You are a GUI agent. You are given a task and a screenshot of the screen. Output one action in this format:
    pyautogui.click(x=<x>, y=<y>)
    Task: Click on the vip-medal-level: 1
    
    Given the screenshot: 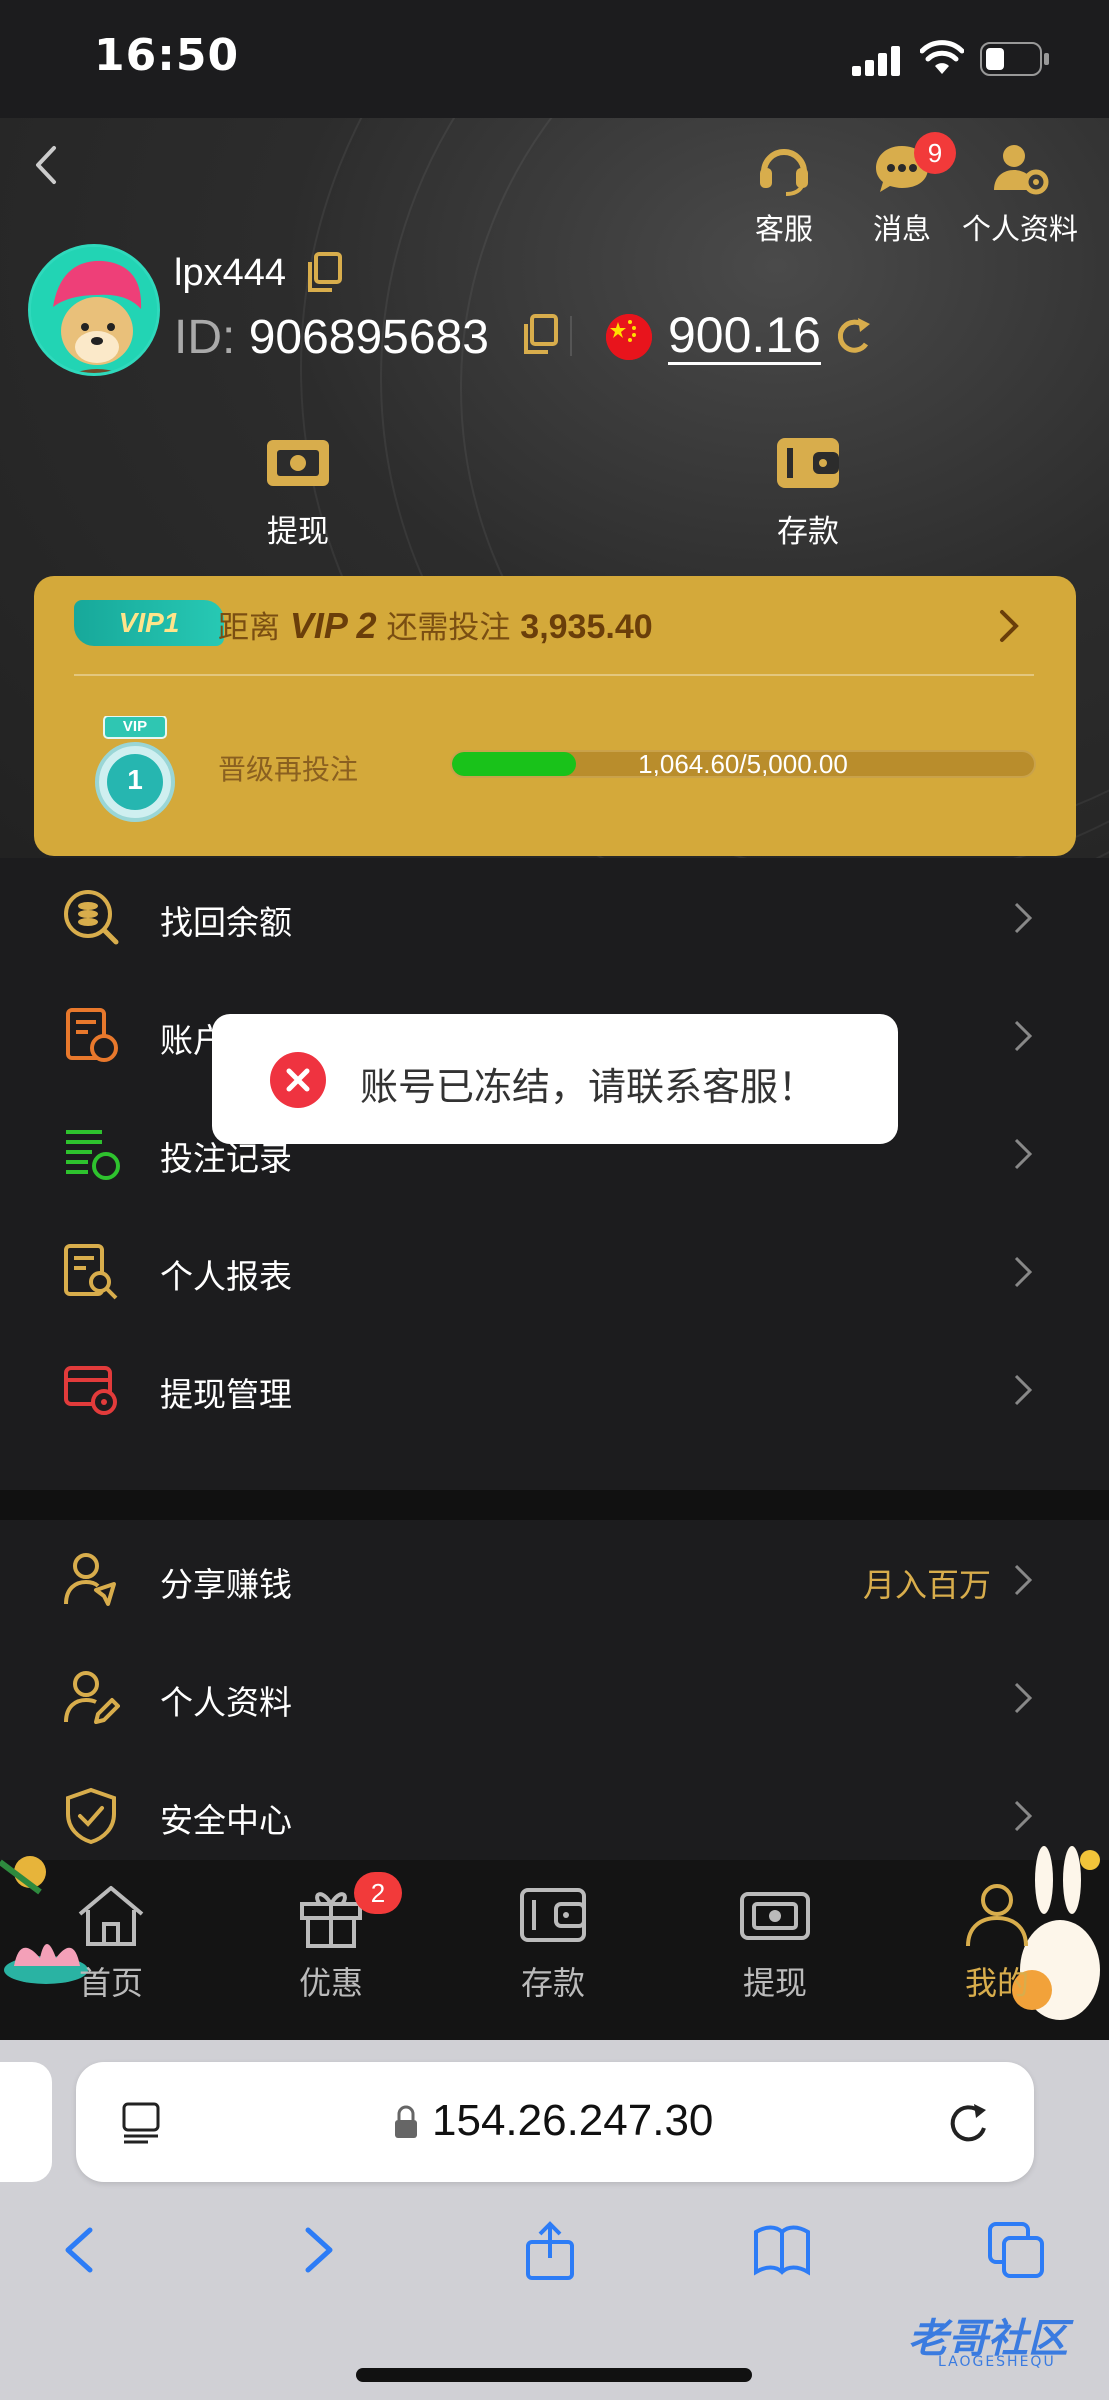 What is the action you would take?
    pyautogui.click(x=135, y=779)
    